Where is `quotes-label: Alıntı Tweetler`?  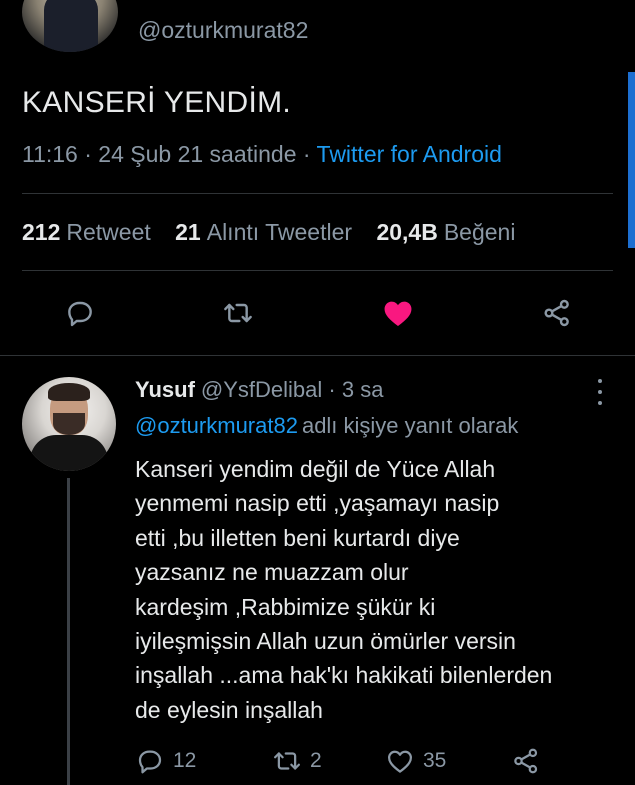 quotes-label: Alıntı Tweetler is located at coordinates (279, 232).